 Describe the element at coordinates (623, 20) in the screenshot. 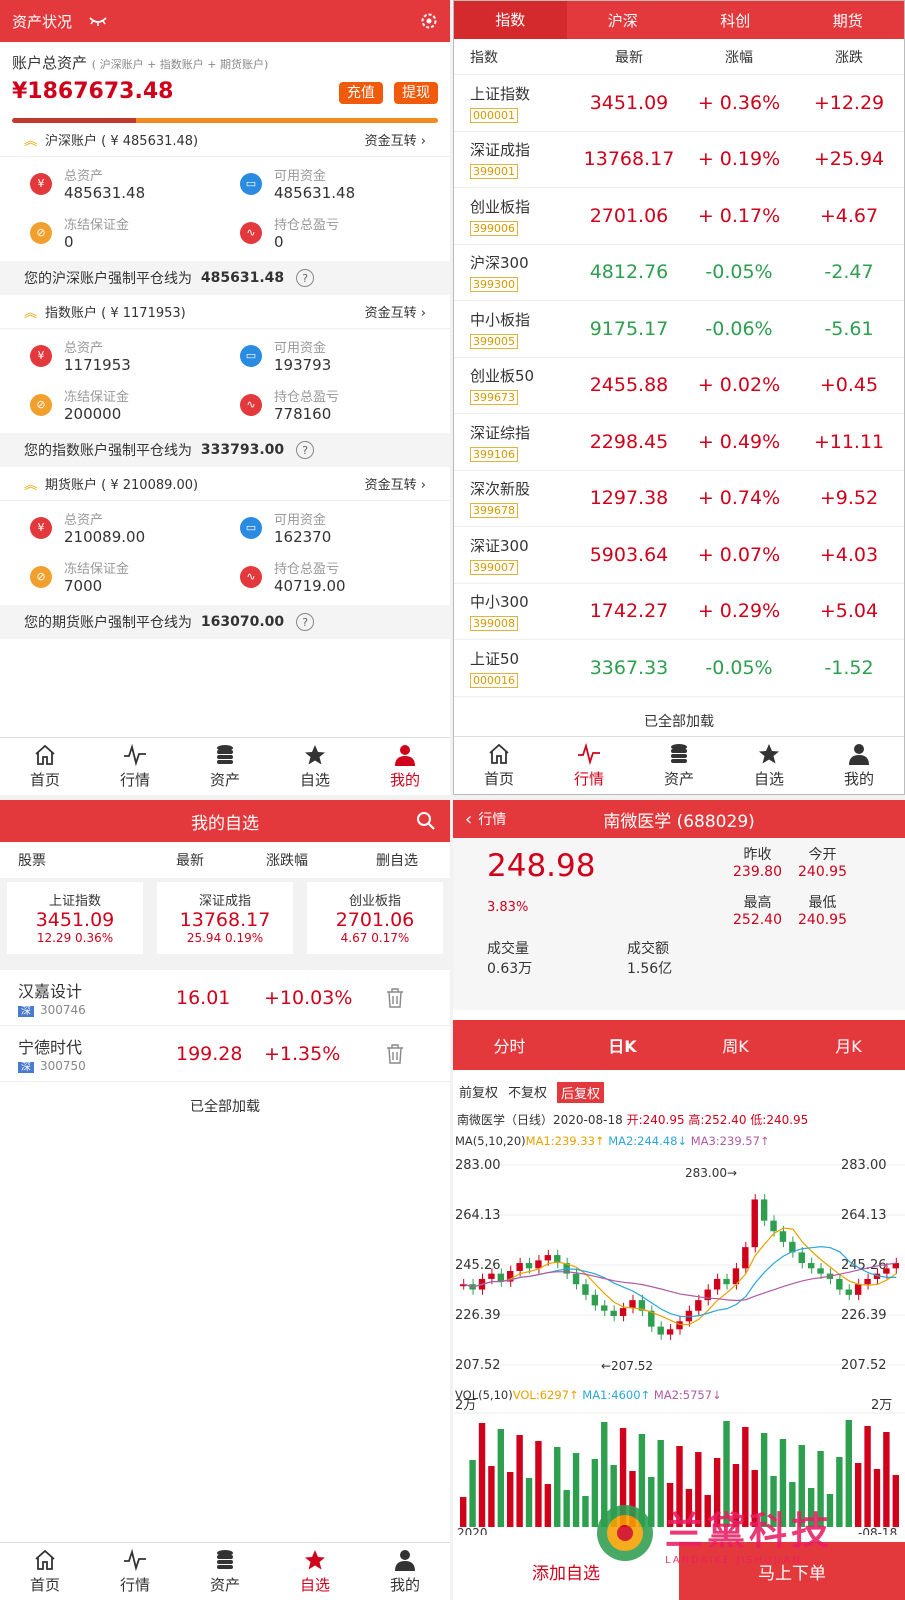

I see `tab-hushen: 沪深` at that location.